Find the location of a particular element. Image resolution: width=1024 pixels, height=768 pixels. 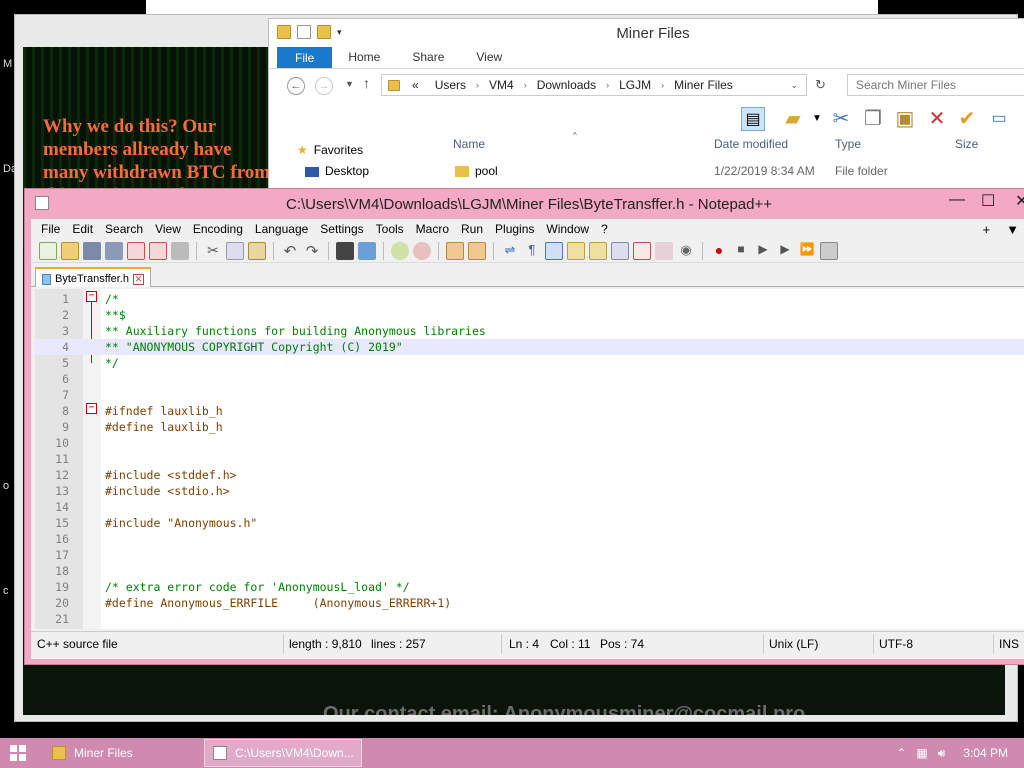

menu-plugins: Plugins is located at coordinates (514, 229).